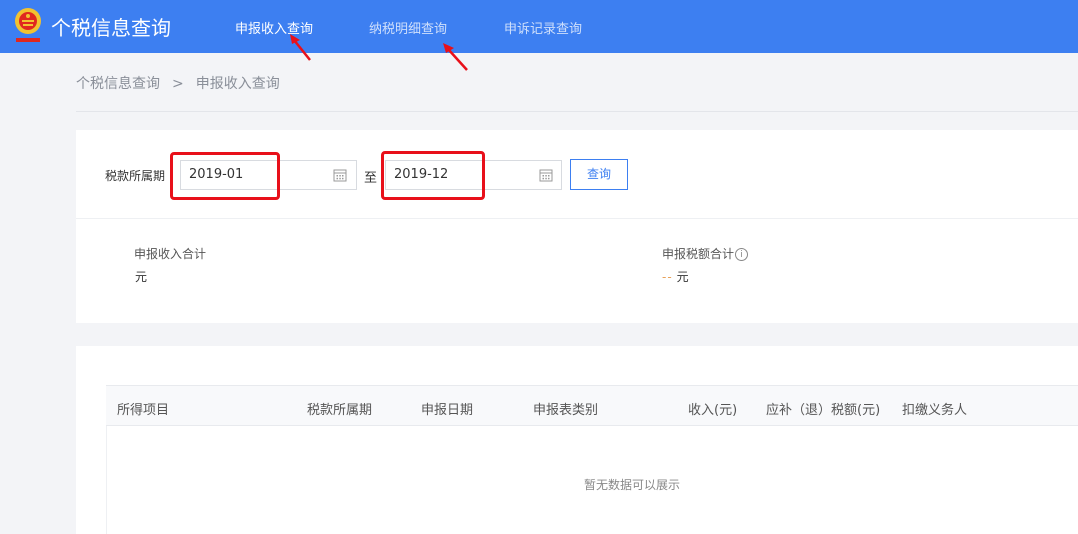 This screenshot has height=534, width=1078. What do you see at coordinates (577, 111) in the screenshot?
I see `breadcrumb-divider` at bounding box center [577, 111].